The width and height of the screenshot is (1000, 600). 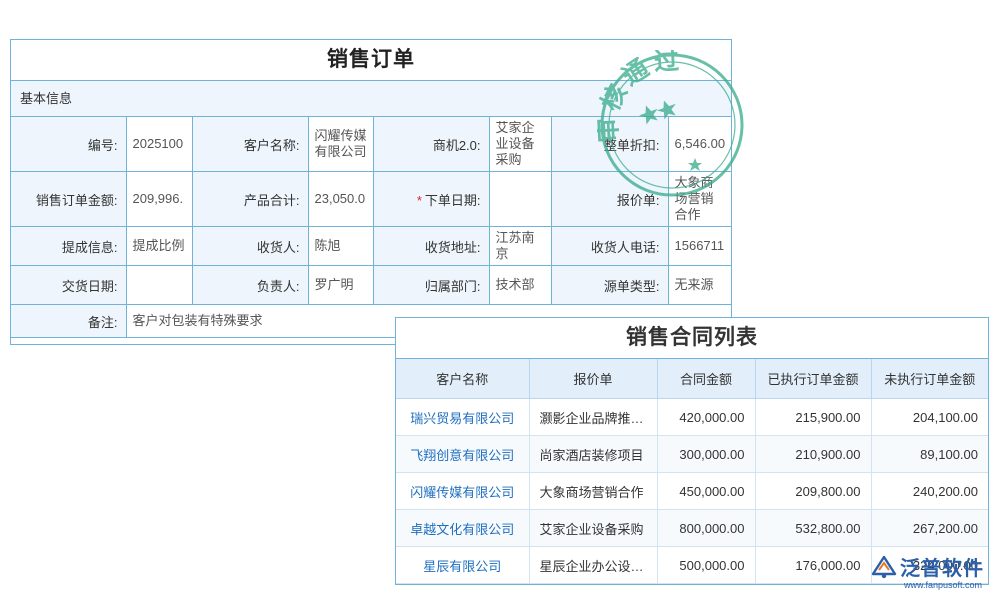 What do you see at coordinates (463, 417) in the screenshot?
I see `customer-link: 瑞兴贸易有限公司` at bounding box center [463, 417].